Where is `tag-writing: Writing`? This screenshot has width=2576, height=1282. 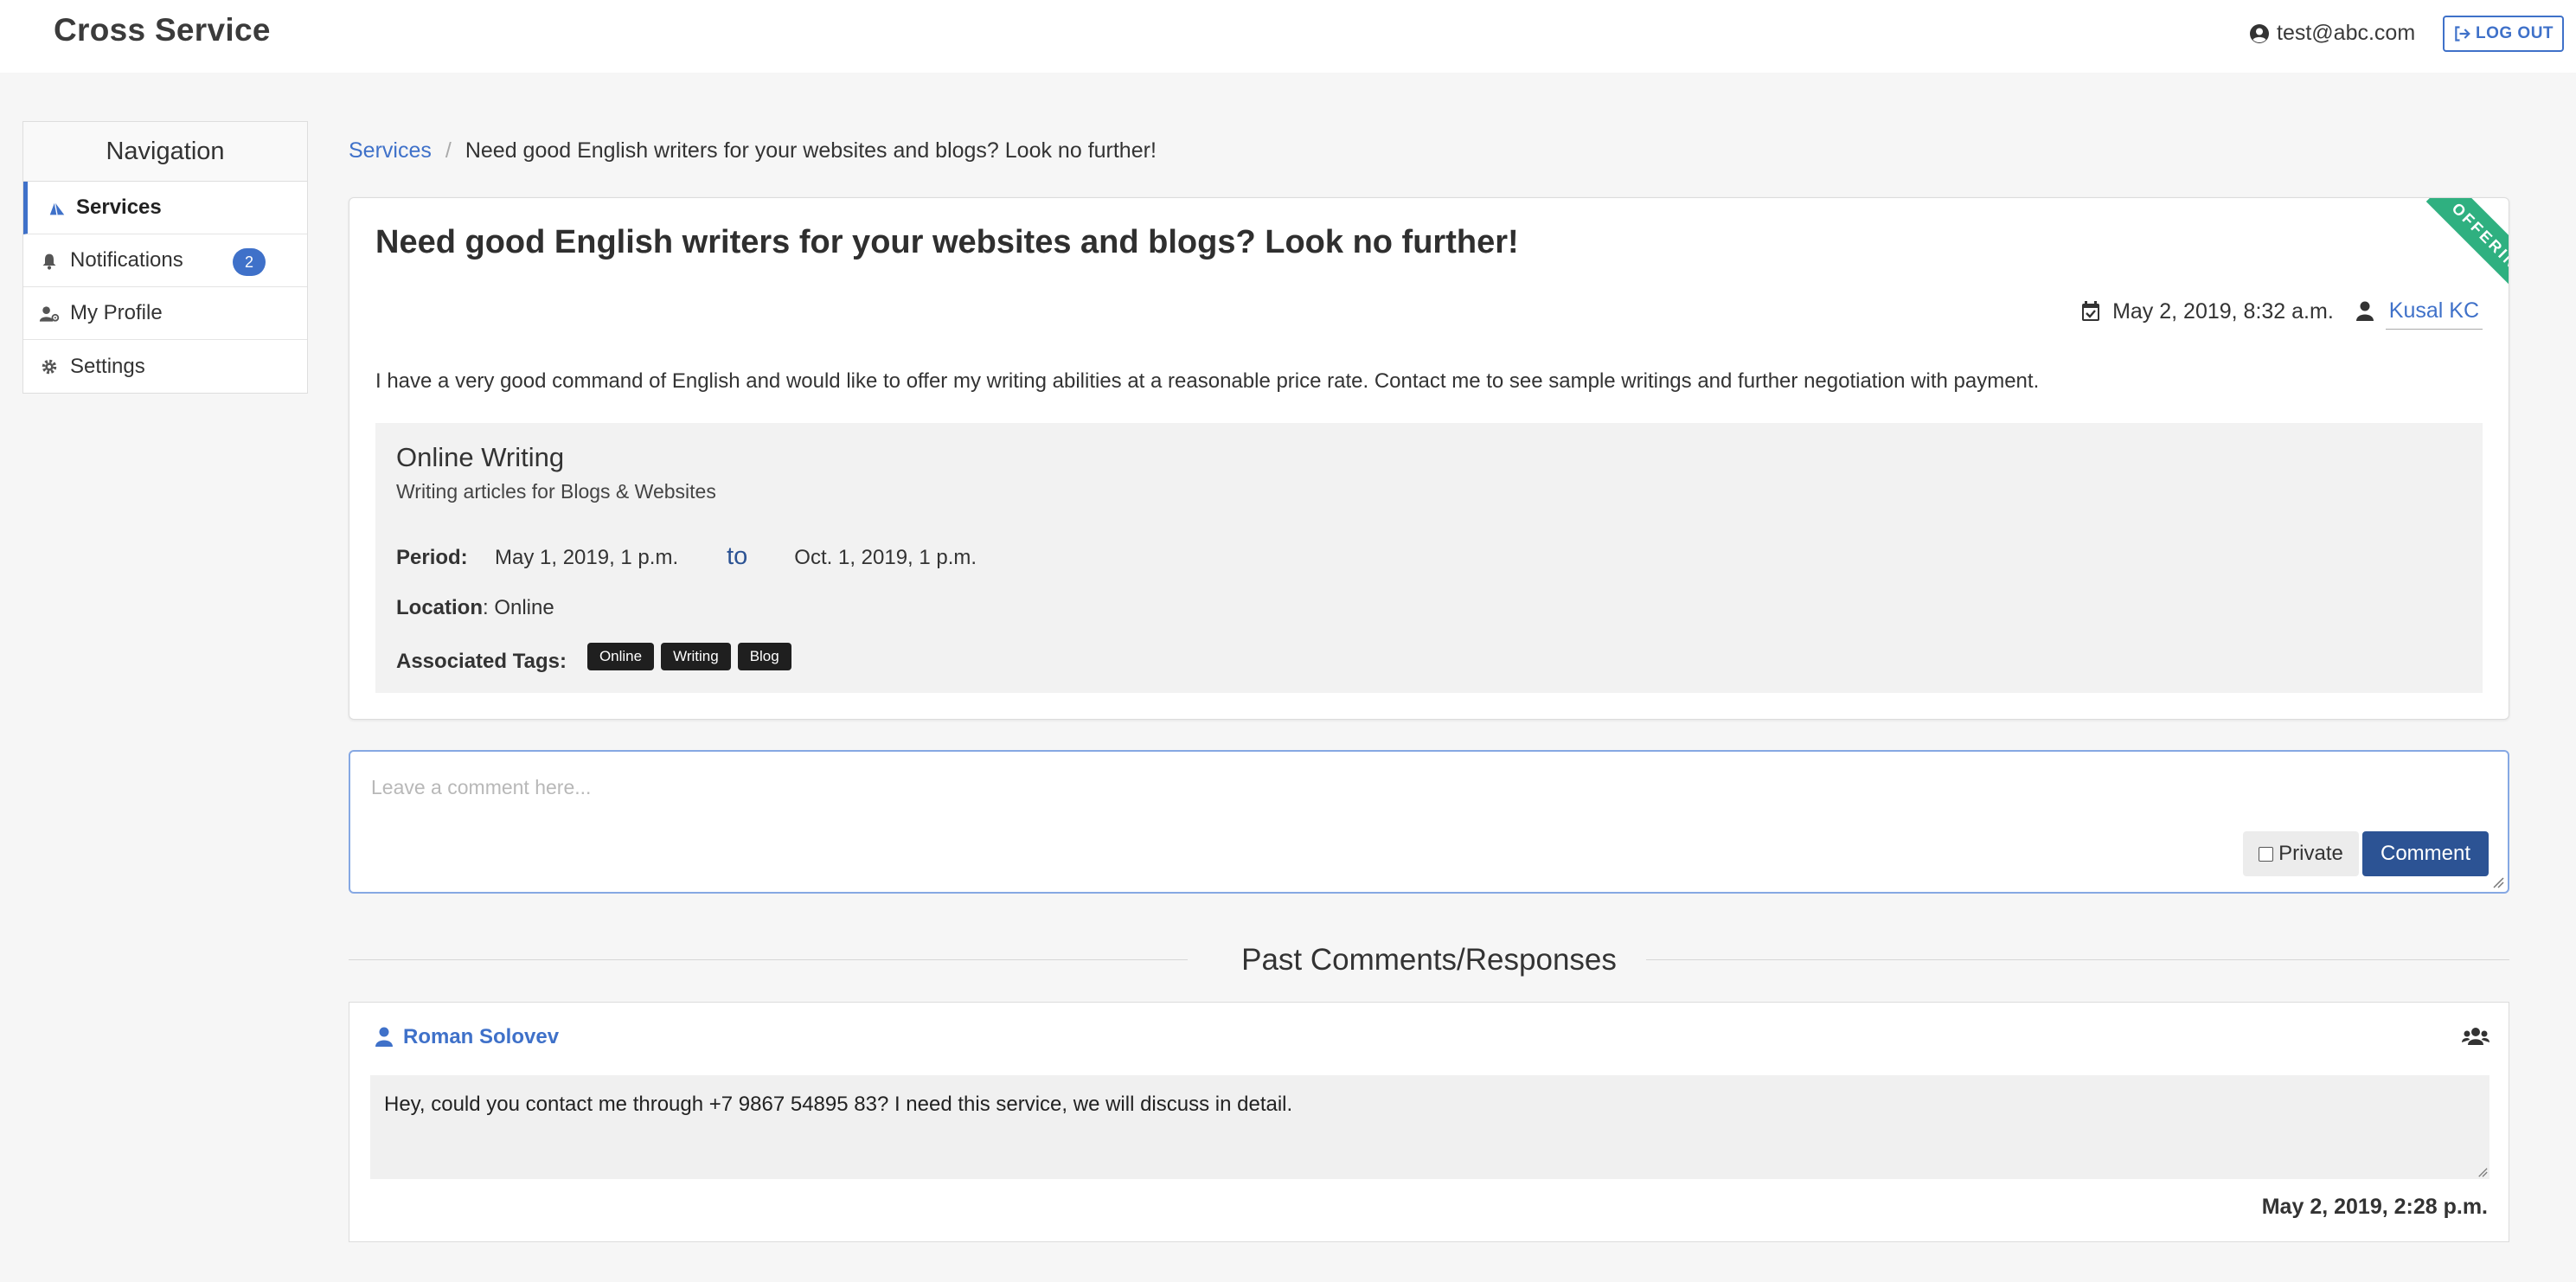 tag-writing: Writing is located at coordinates (696, 656).